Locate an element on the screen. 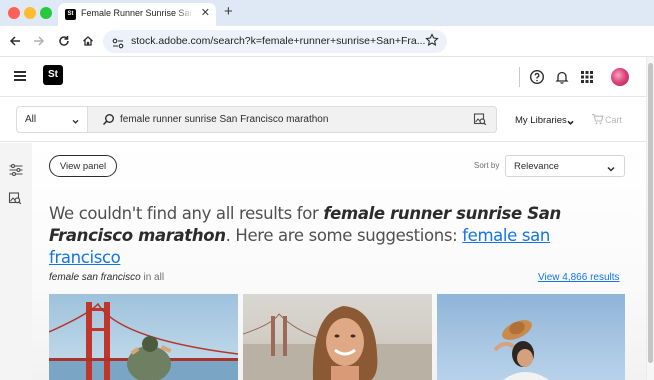  scrollbar-thumb is located at coordinates (650, 213).